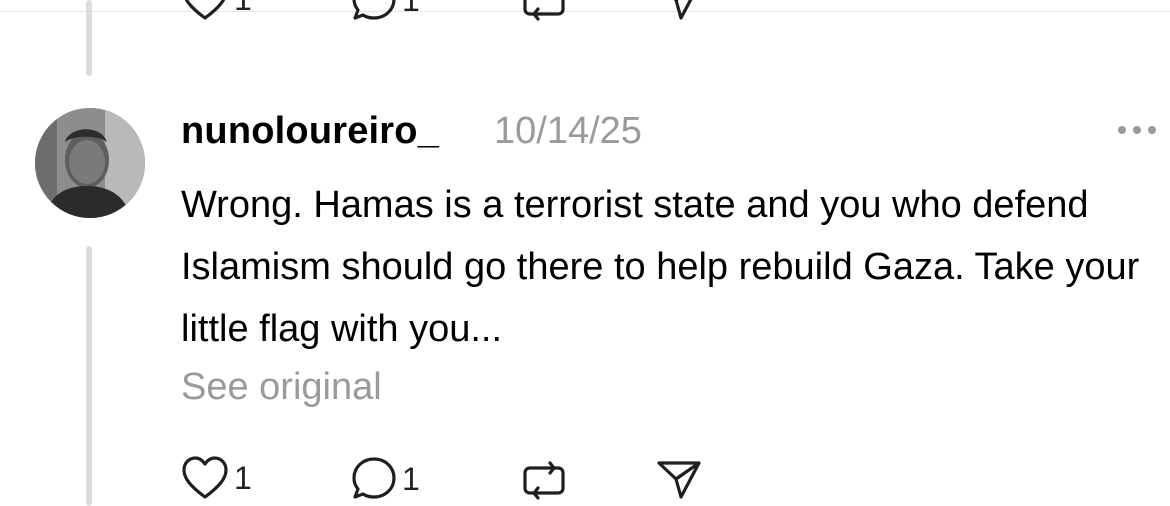 This screenshot has width=1170, height=506. Describe the element at coordinates (568, 131) in the screenshot. I see `timestamp: 10/14/25` at that location.